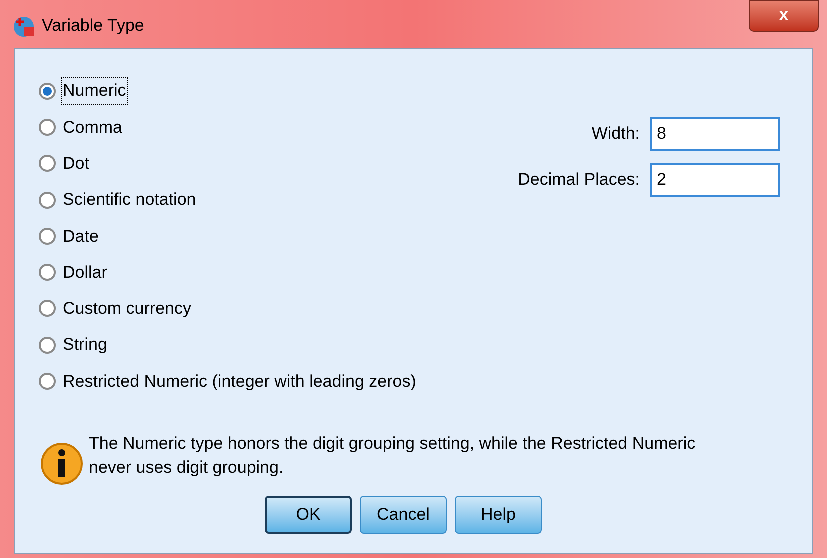 The height and width of the screenshot is (558, 827). I want to click on radio-label: Comma, so click(93, 127).